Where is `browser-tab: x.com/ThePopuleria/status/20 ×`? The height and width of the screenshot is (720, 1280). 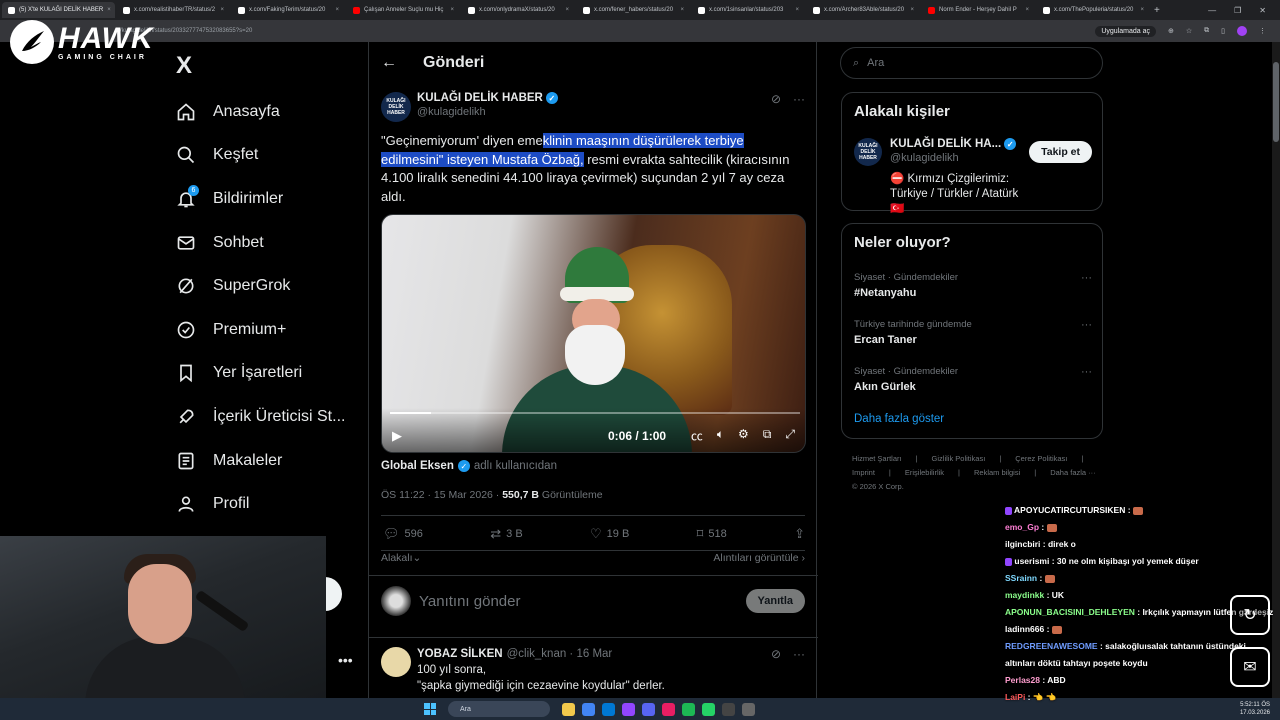 browser-tab: x.com/ThePopuleria/status/20 × is located at coordinates (1093, 10).